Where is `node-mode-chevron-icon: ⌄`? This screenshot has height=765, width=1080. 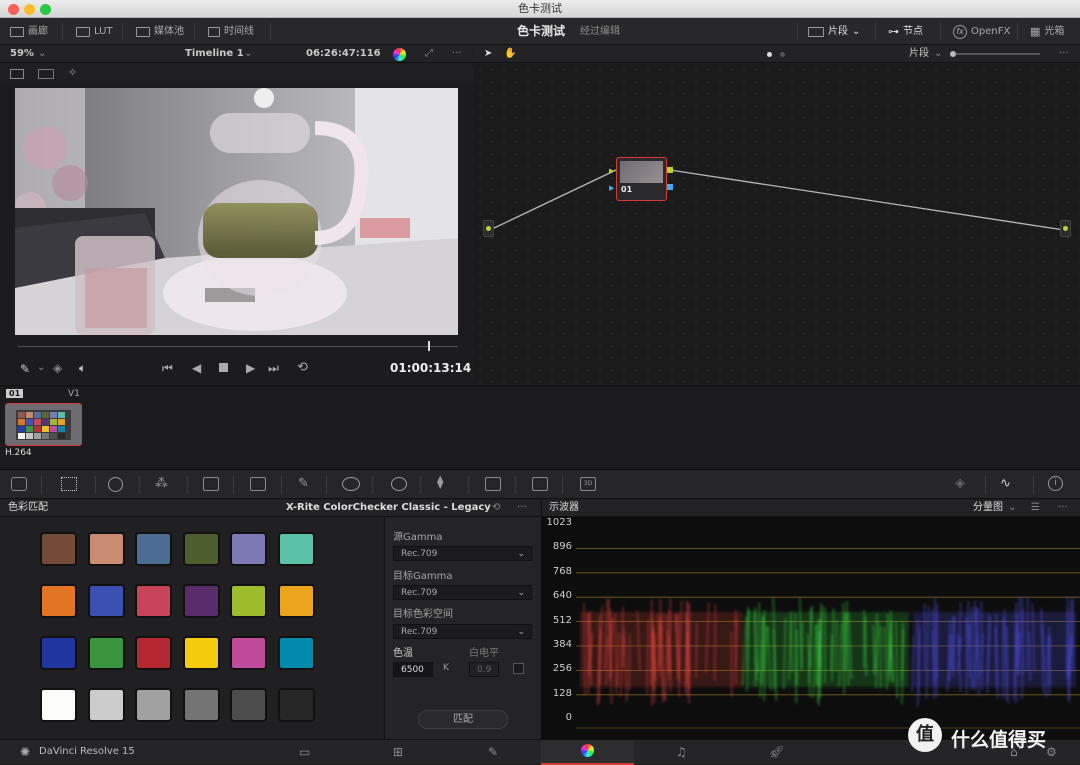 node-mode-chevron-icon: ⌄ is located at coordinates (938, 54).